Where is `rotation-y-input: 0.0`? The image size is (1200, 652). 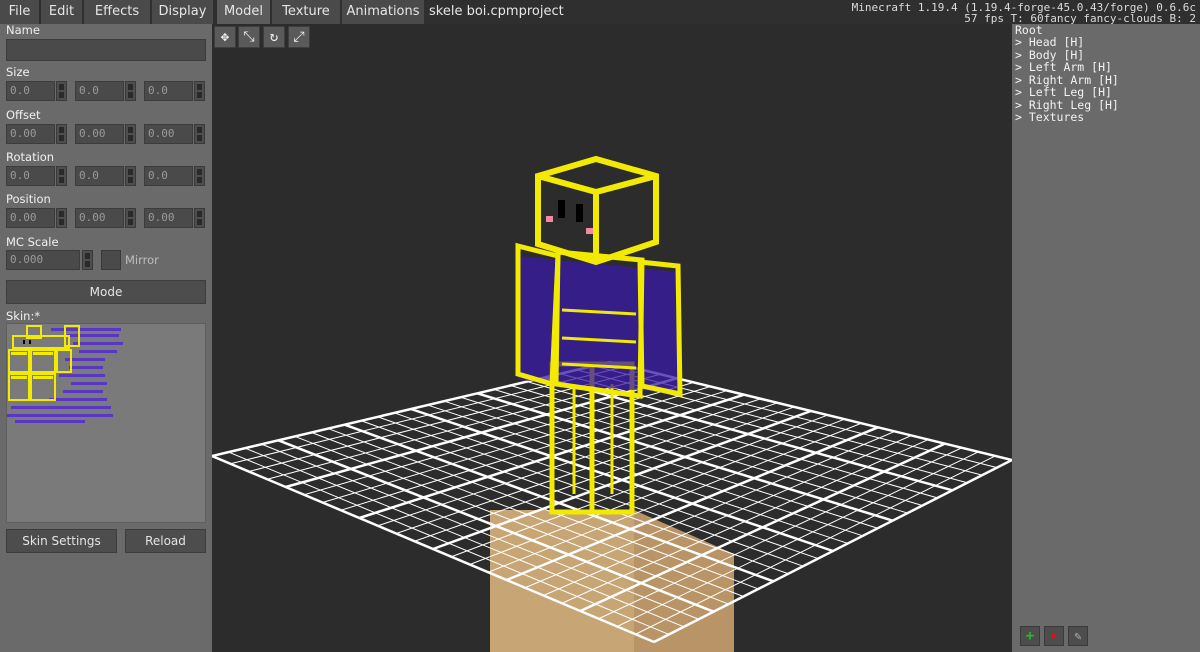
rotation-y-input: 0.0 is located at coordinates (99, 176).